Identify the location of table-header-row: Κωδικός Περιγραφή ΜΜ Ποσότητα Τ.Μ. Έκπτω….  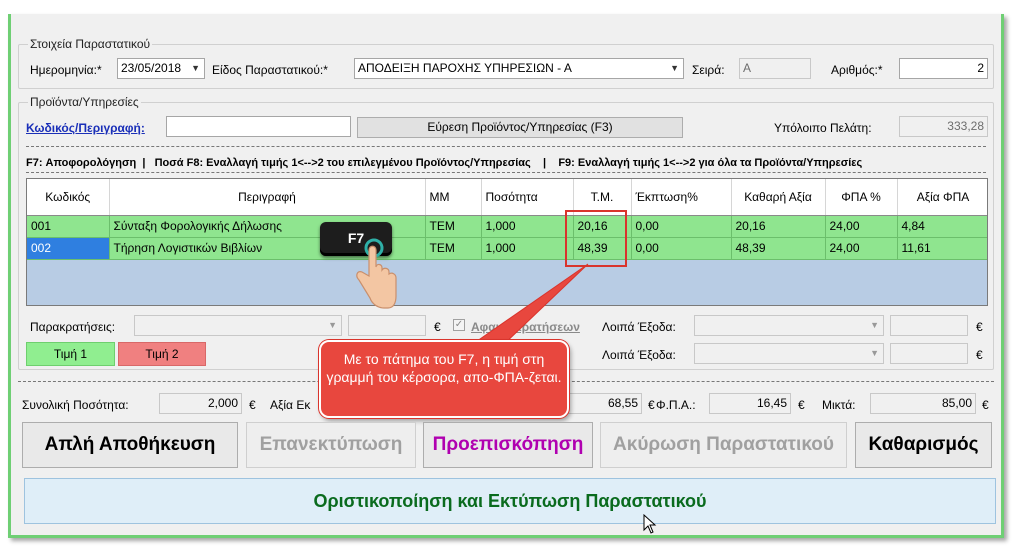
(507, 197).